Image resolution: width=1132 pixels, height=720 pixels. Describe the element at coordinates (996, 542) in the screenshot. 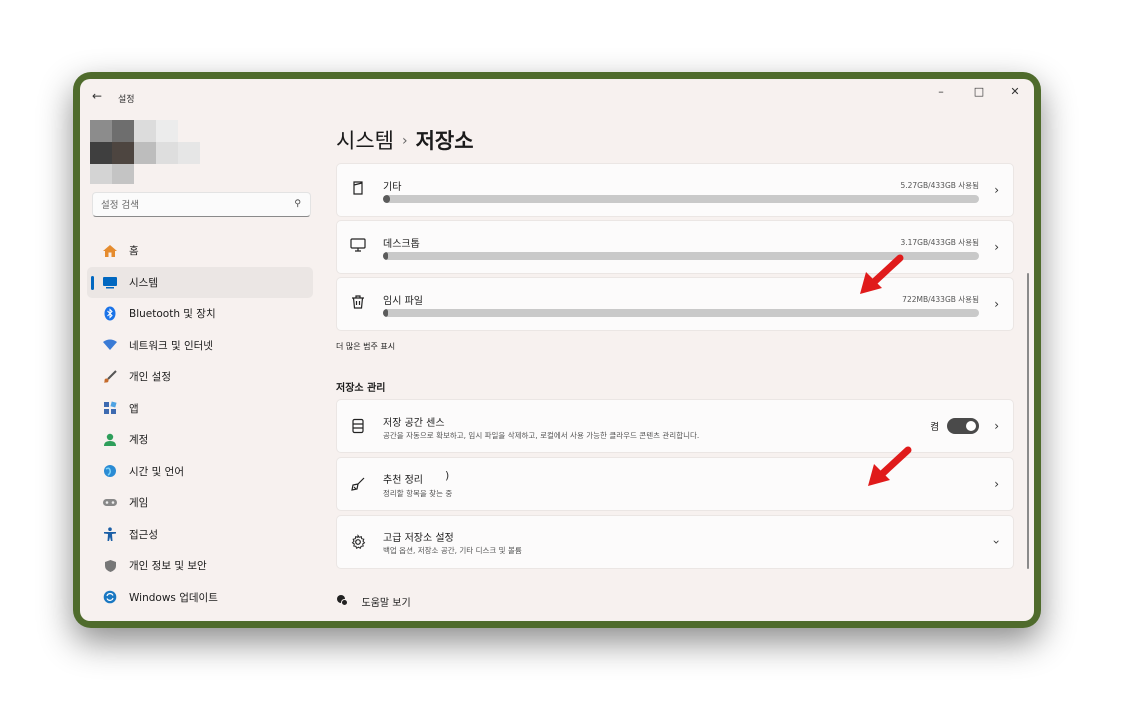

I see `chevron-down-icon: ›` at that location.